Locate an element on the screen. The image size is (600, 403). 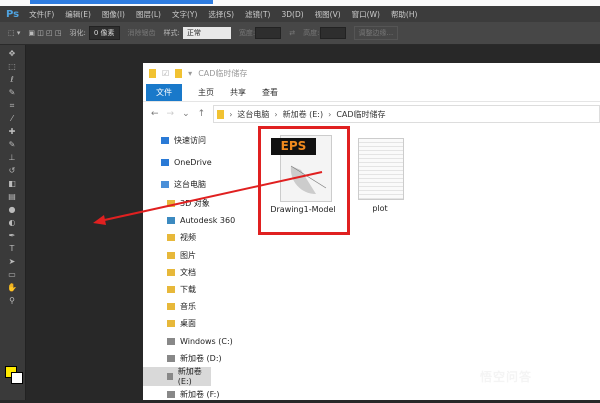
arrow-head is located at coordinates (99, 220).